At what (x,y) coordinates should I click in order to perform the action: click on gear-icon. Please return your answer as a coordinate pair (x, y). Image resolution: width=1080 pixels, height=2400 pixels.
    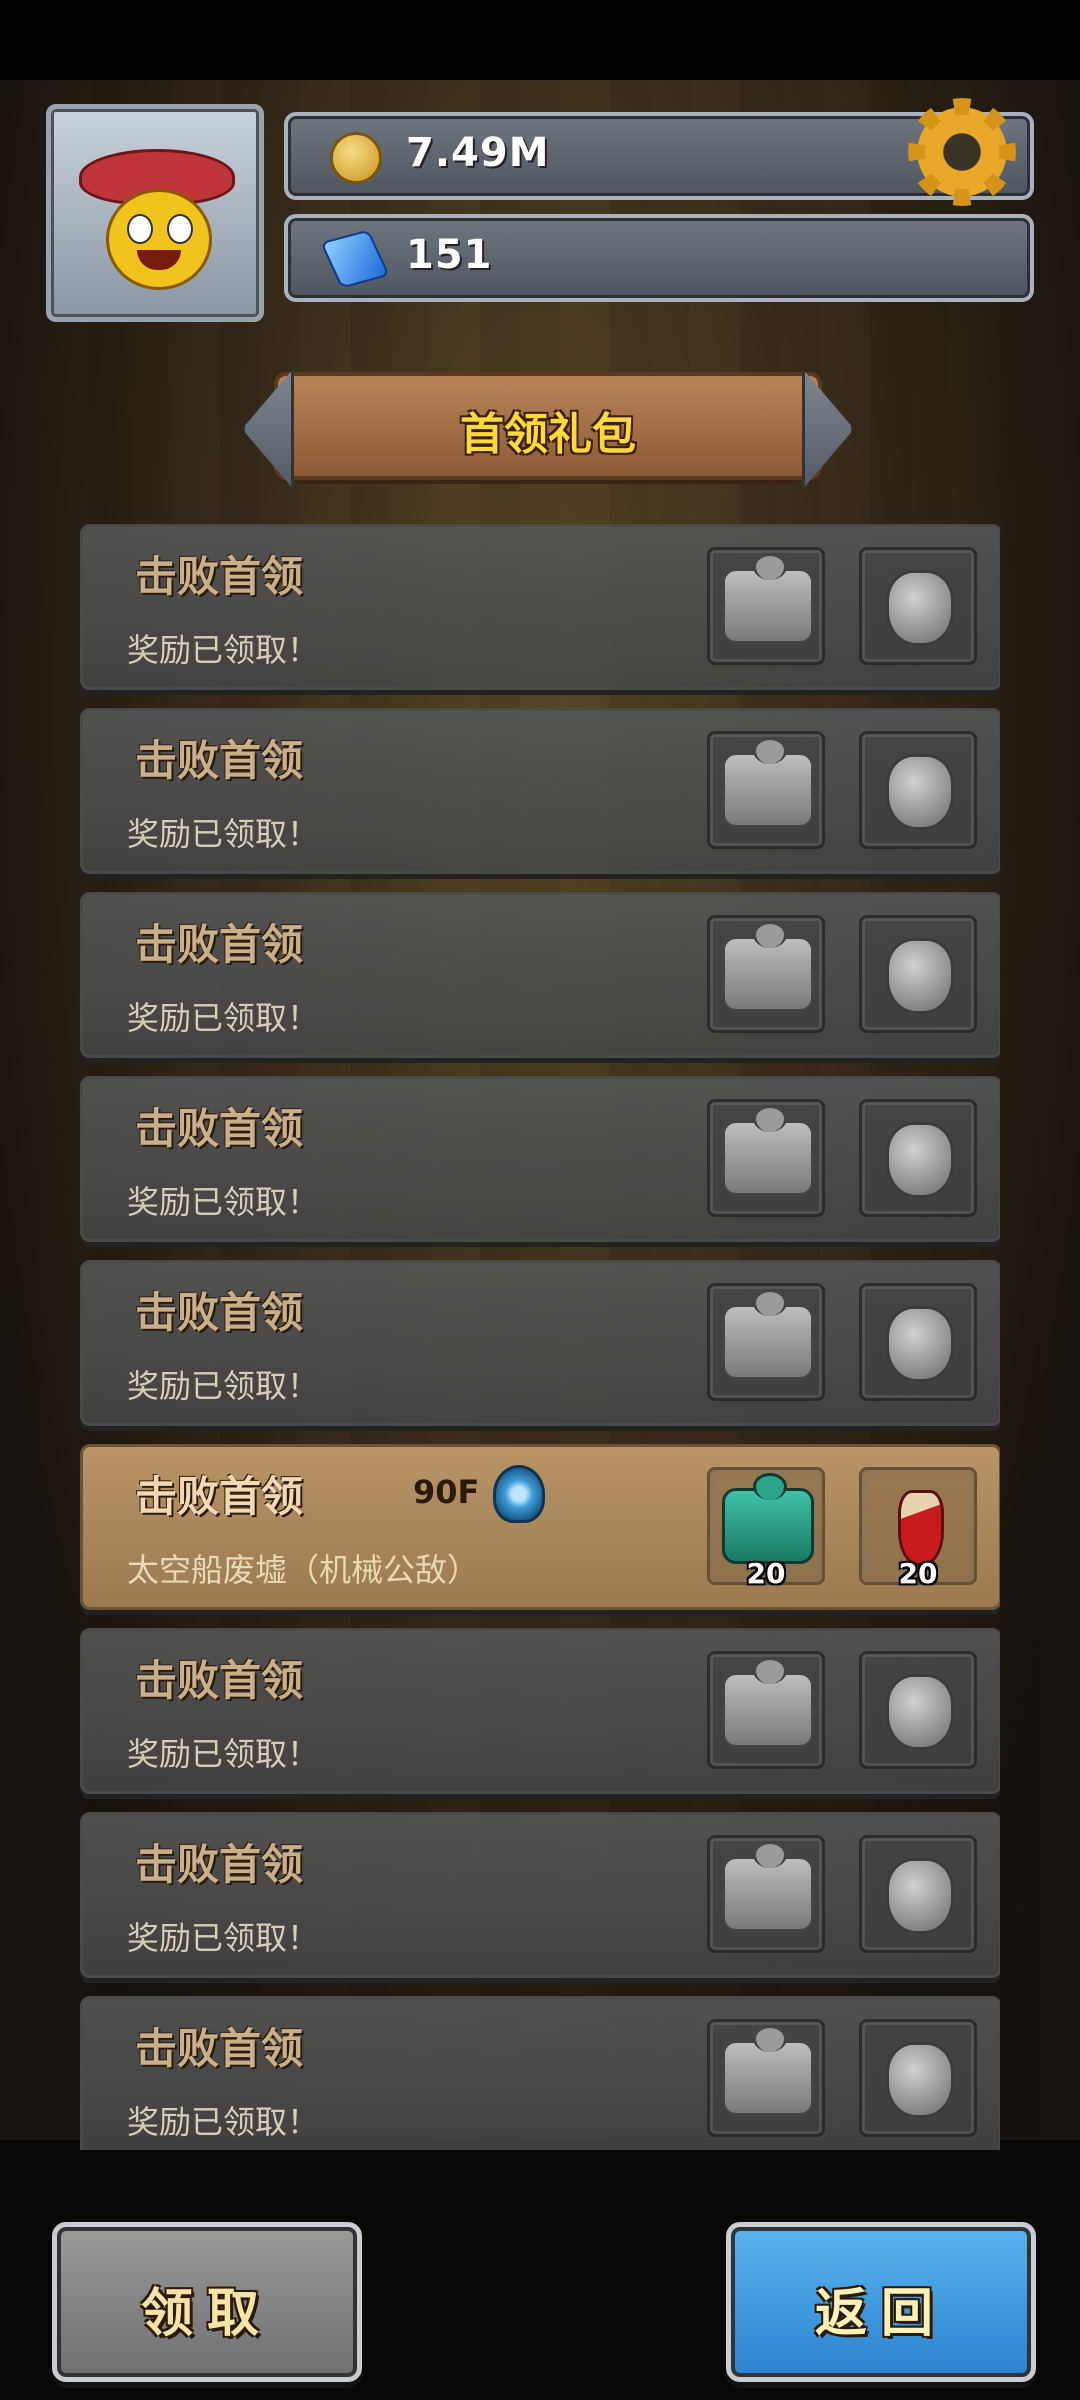
    Looking at the image, I should click on (962, 152).